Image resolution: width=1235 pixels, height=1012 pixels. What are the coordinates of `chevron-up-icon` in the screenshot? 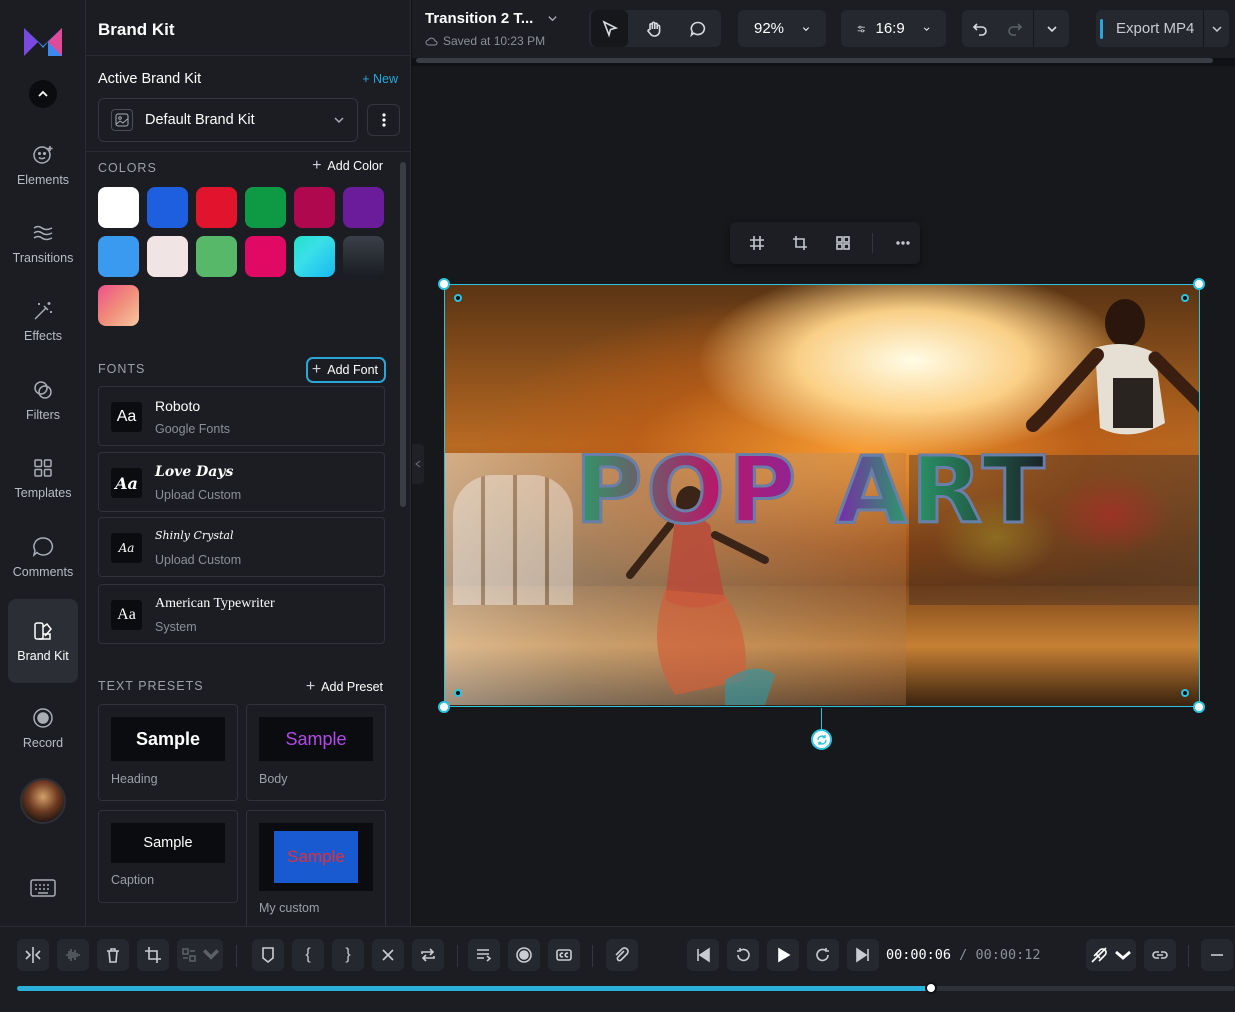 It's located at (43, 93).